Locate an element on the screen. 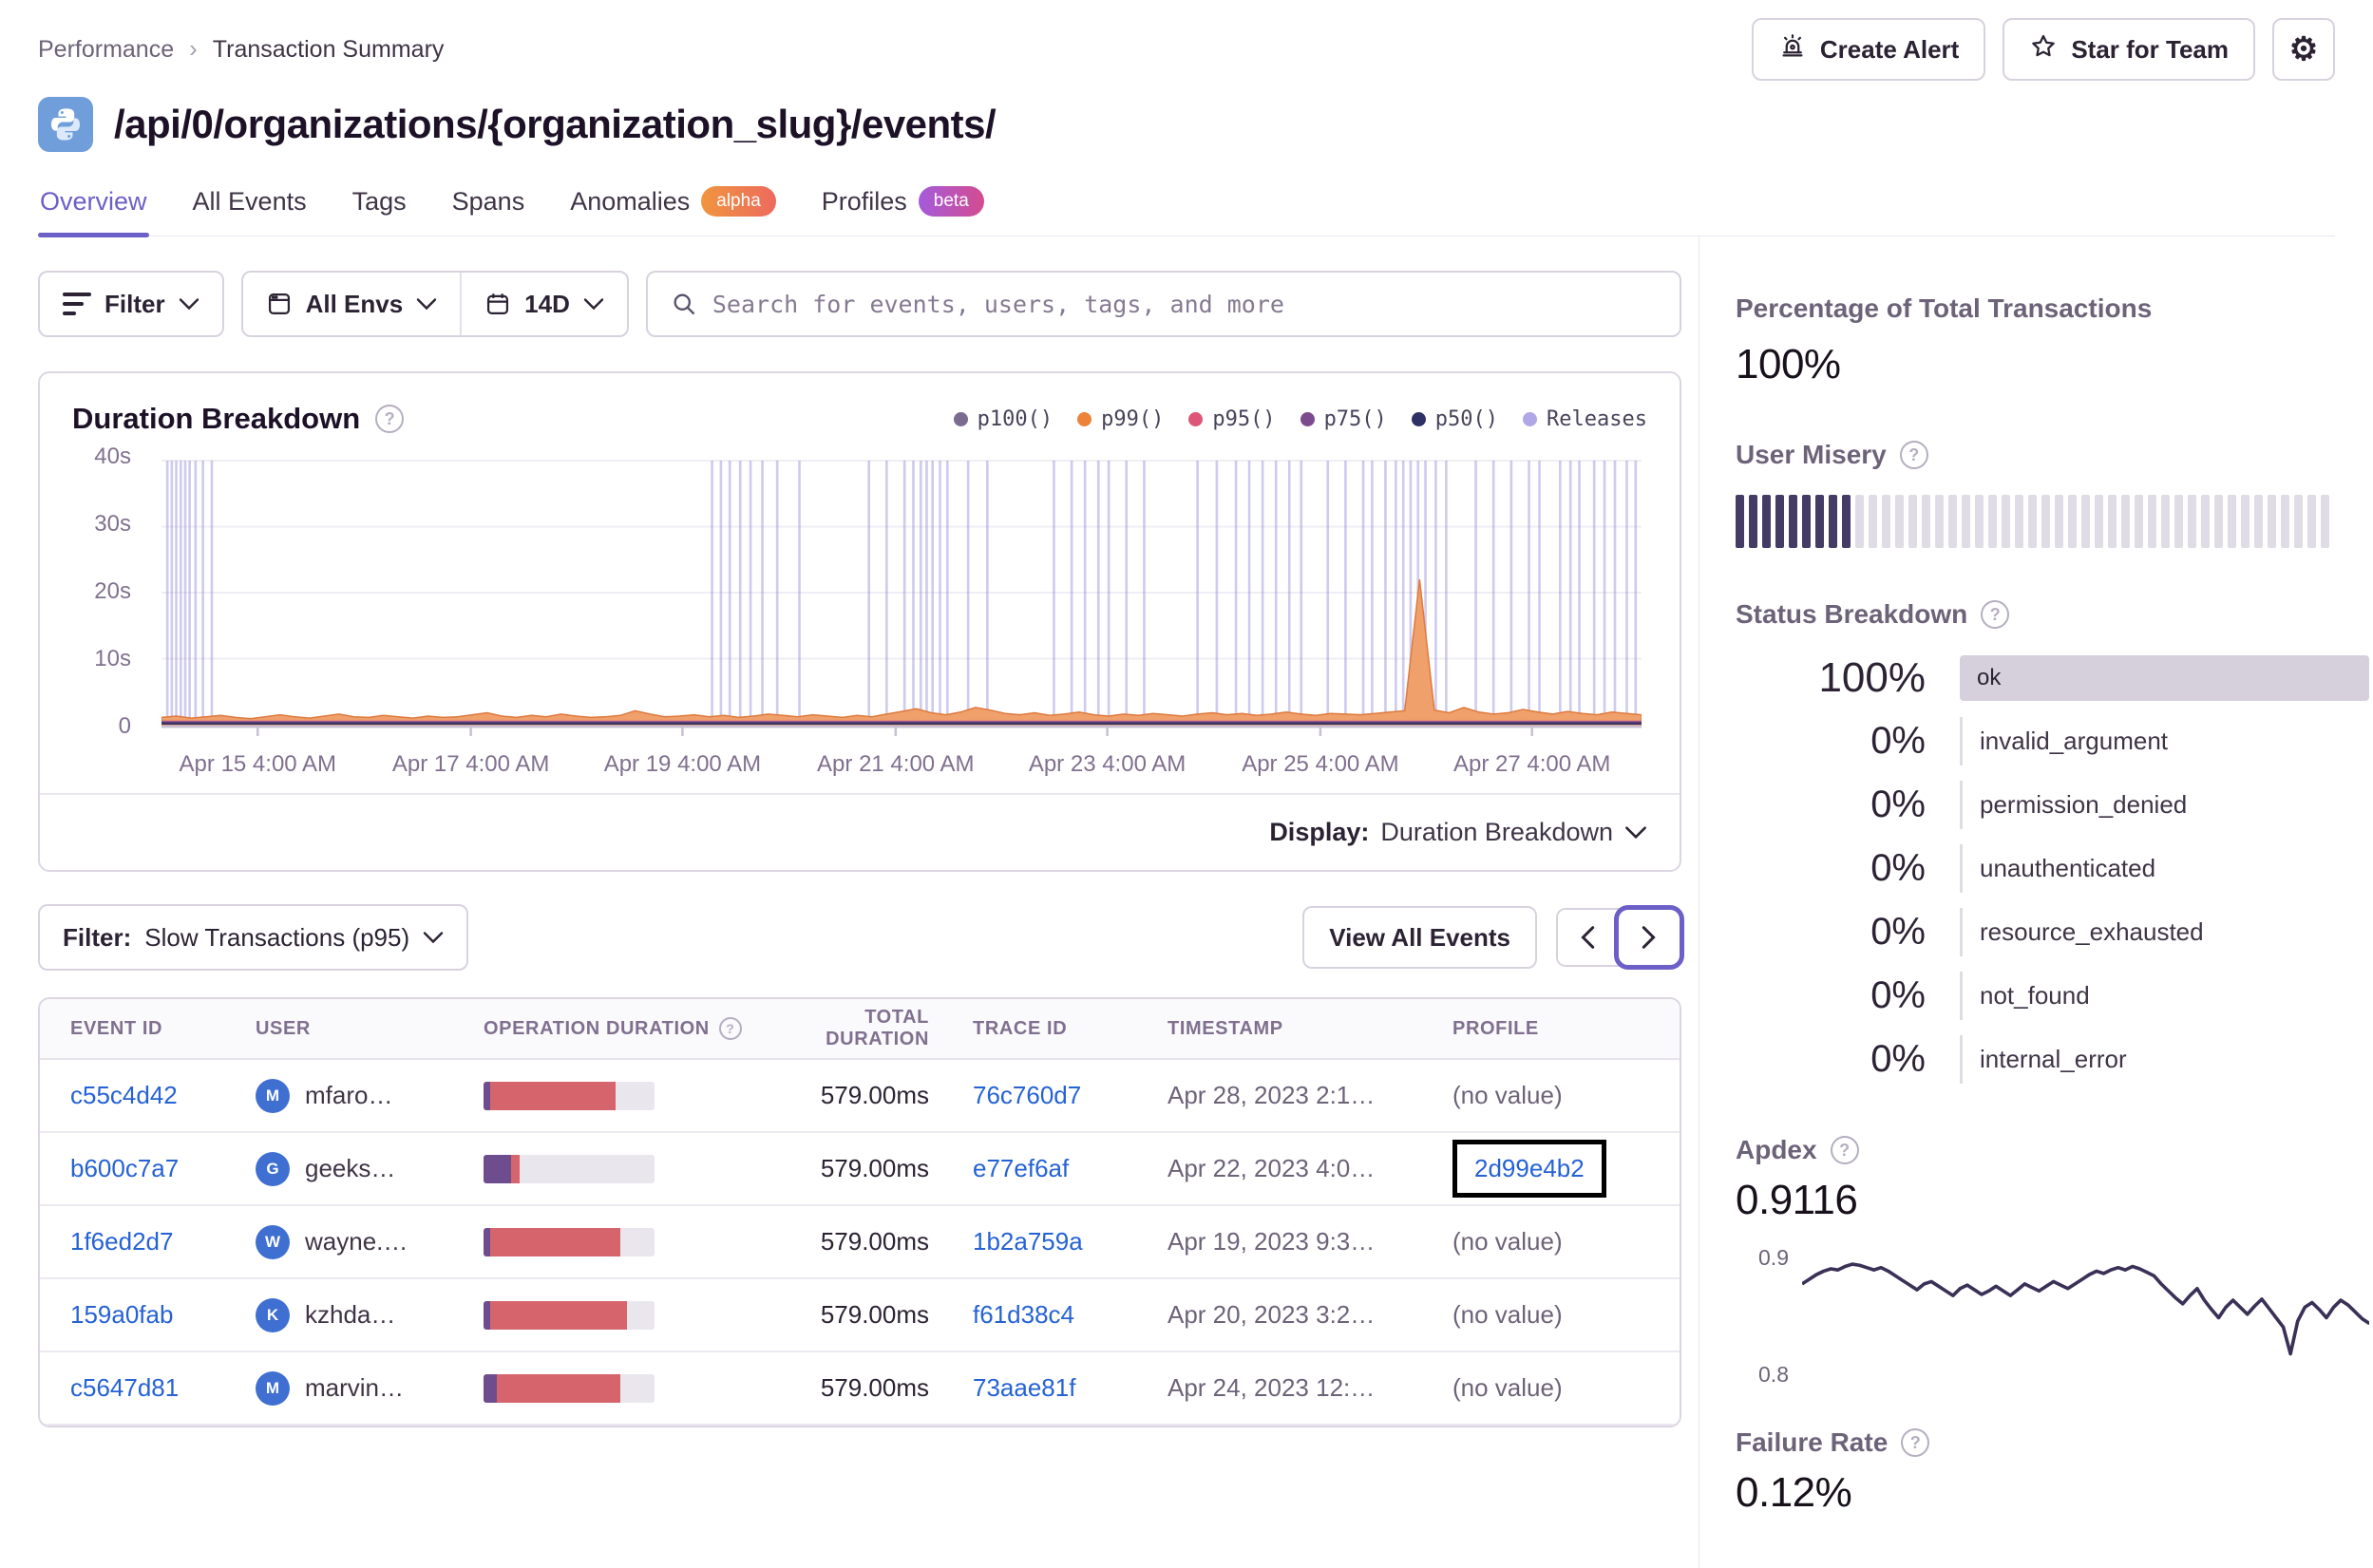 This screenshot has width=2373, height=1568. settings-button: ⚙ is located at coordinates (2304, 49).